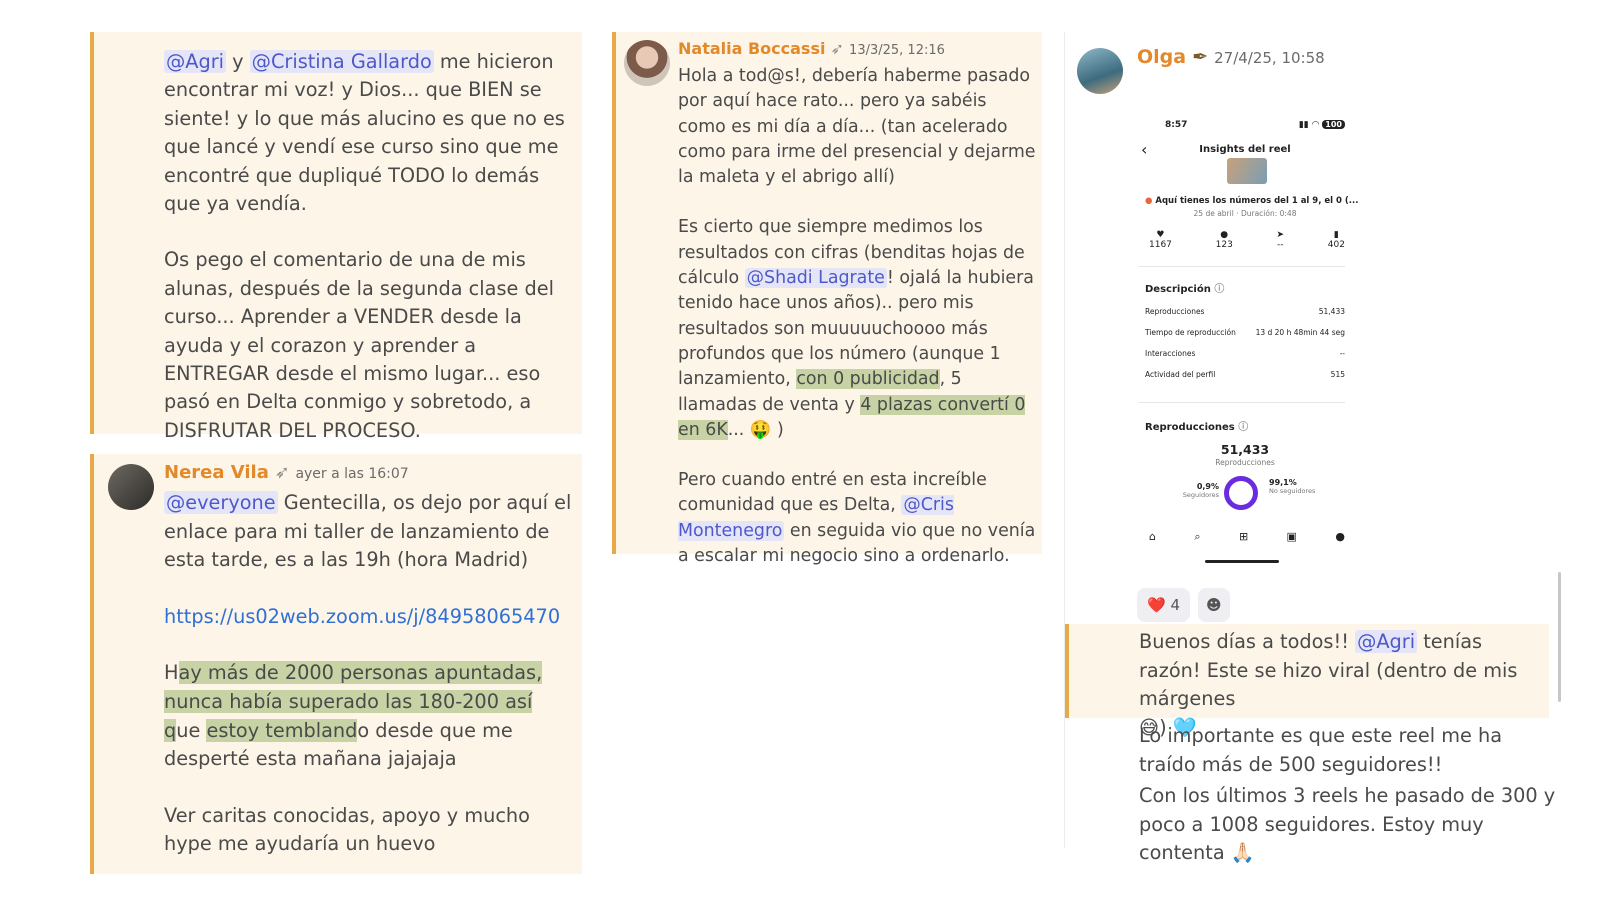 The height and width of the screenshot is (900, 1600). What do you see at coordinates (1161, 57) in the screenshot?
I see `username: Olga` at bounding box center [1161, 57].